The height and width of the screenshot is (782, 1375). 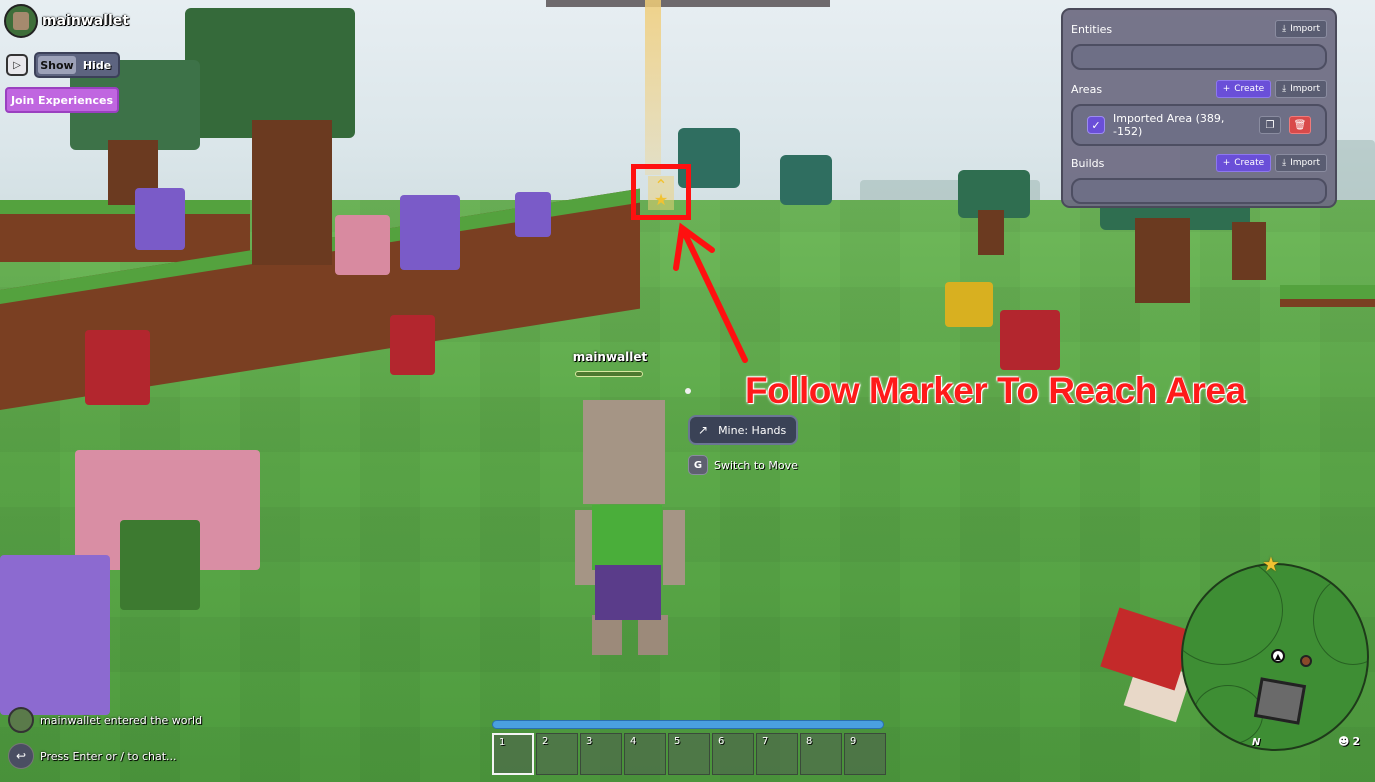 I want to click on entities-header: Entities ⤓ Import, so click(x=1199, y=29).